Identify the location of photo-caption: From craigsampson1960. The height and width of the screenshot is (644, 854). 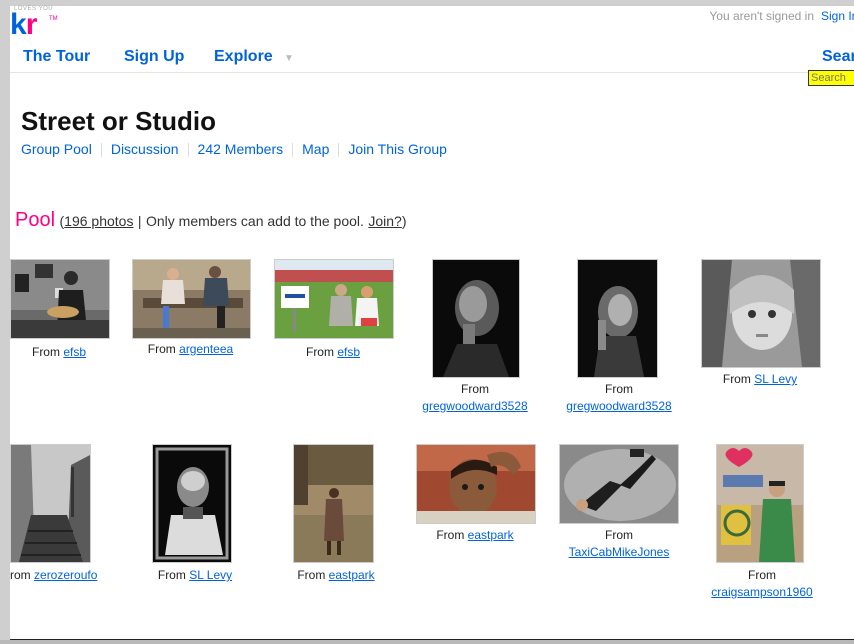
(762, 583).